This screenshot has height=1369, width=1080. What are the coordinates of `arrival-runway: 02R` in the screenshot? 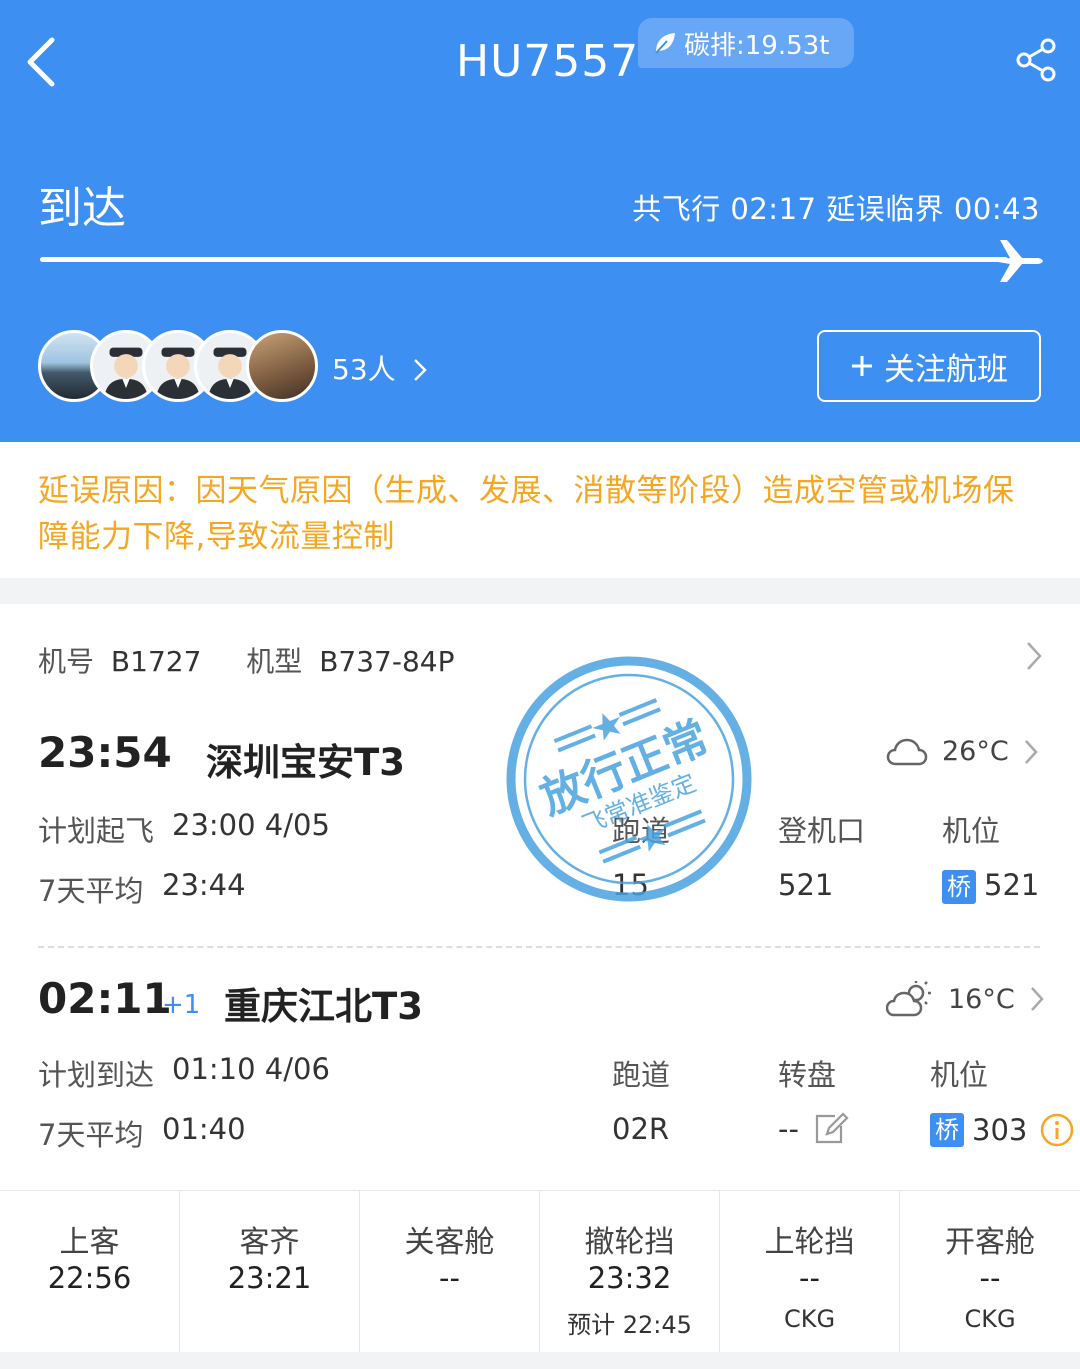 It's located at (641, 1129).